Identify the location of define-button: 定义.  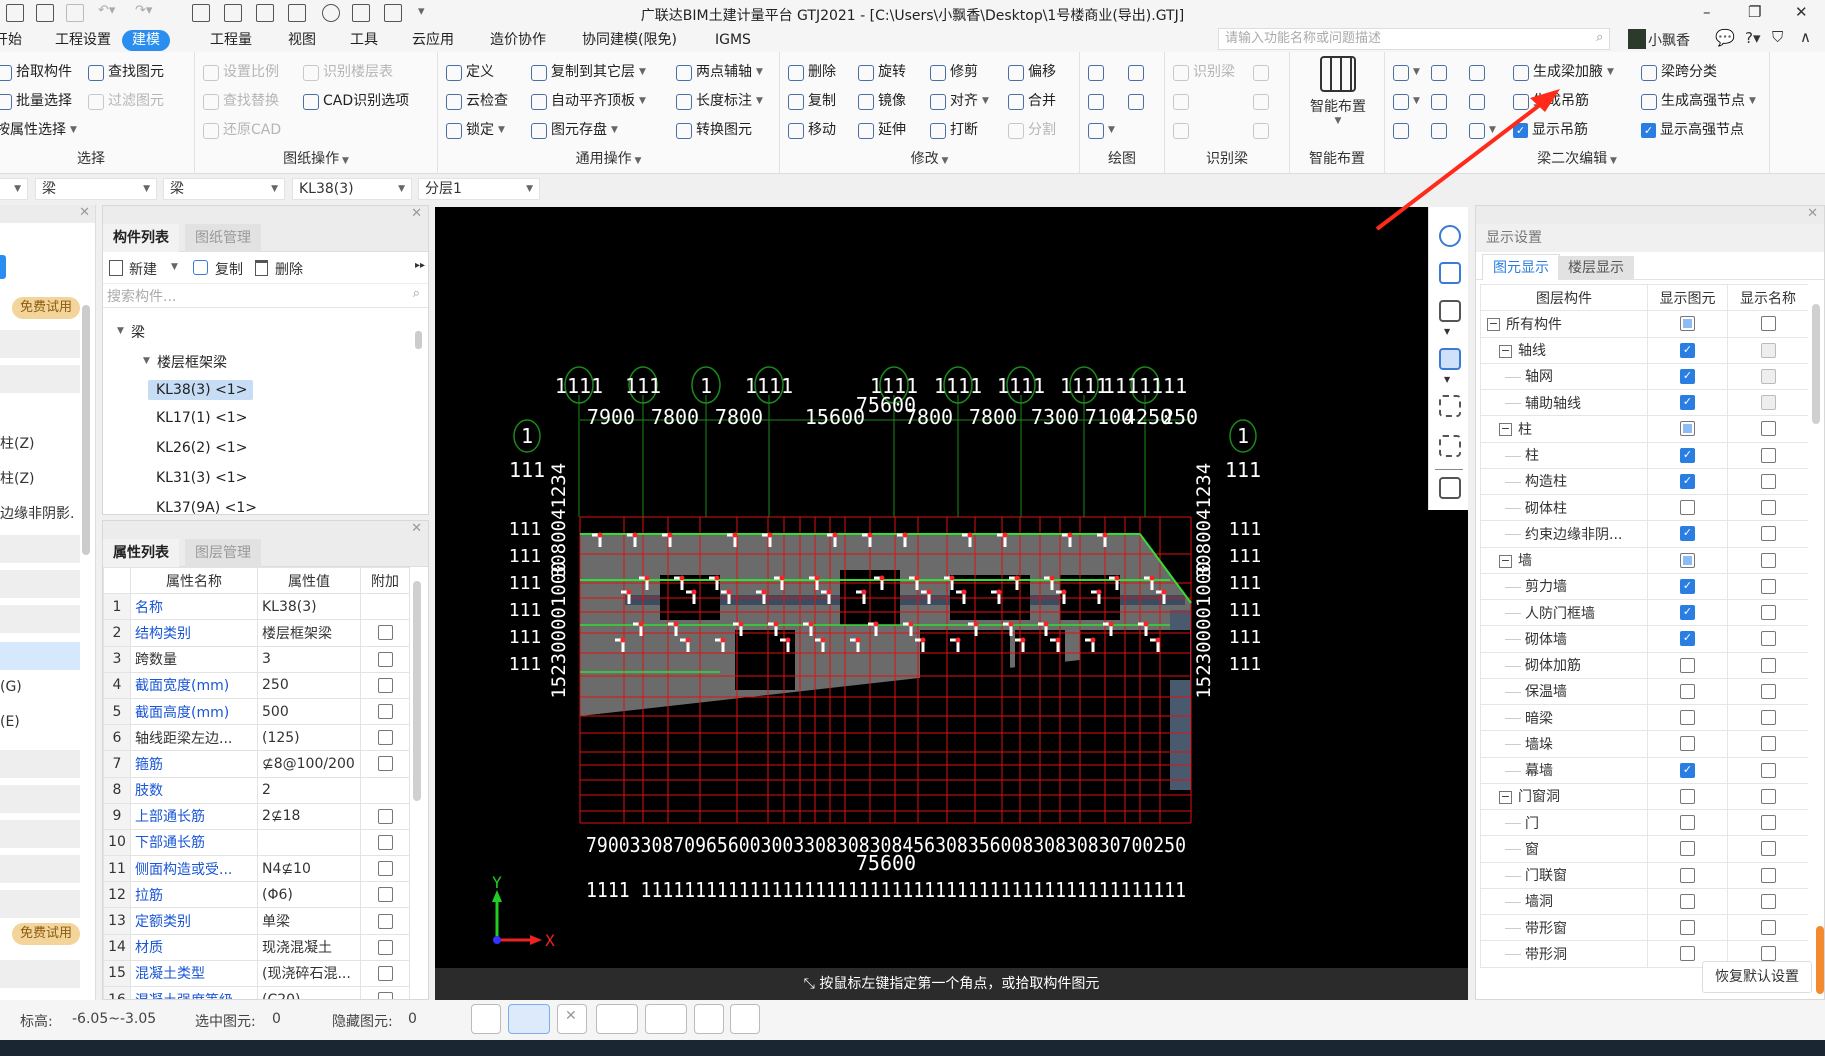
(477, 72).